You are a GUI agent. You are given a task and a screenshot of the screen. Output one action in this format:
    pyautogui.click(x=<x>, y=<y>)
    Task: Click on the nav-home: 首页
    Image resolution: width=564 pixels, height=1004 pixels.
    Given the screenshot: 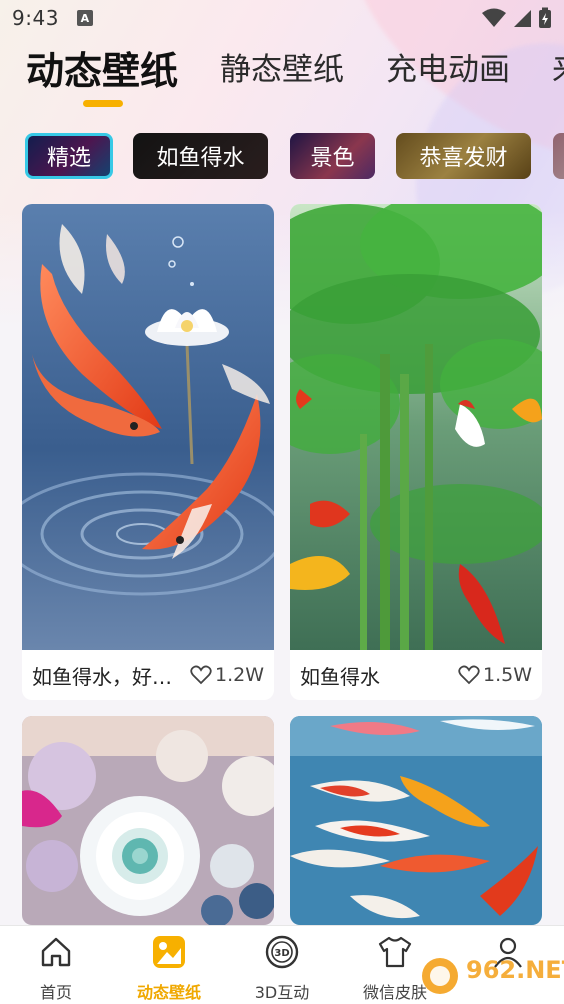 What is the action you would take?
    pyautogui.click(x=56, y=969)
    